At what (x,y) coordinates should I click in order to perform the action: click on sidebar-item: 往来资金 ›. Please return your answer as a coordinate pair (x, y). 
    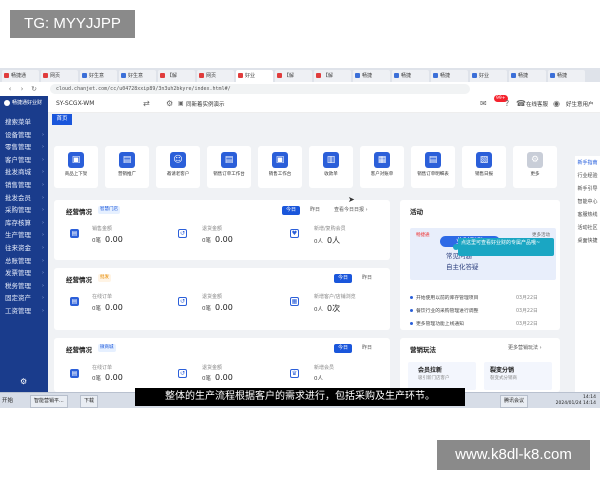
    Looking at the image, I should click on (24, 248).